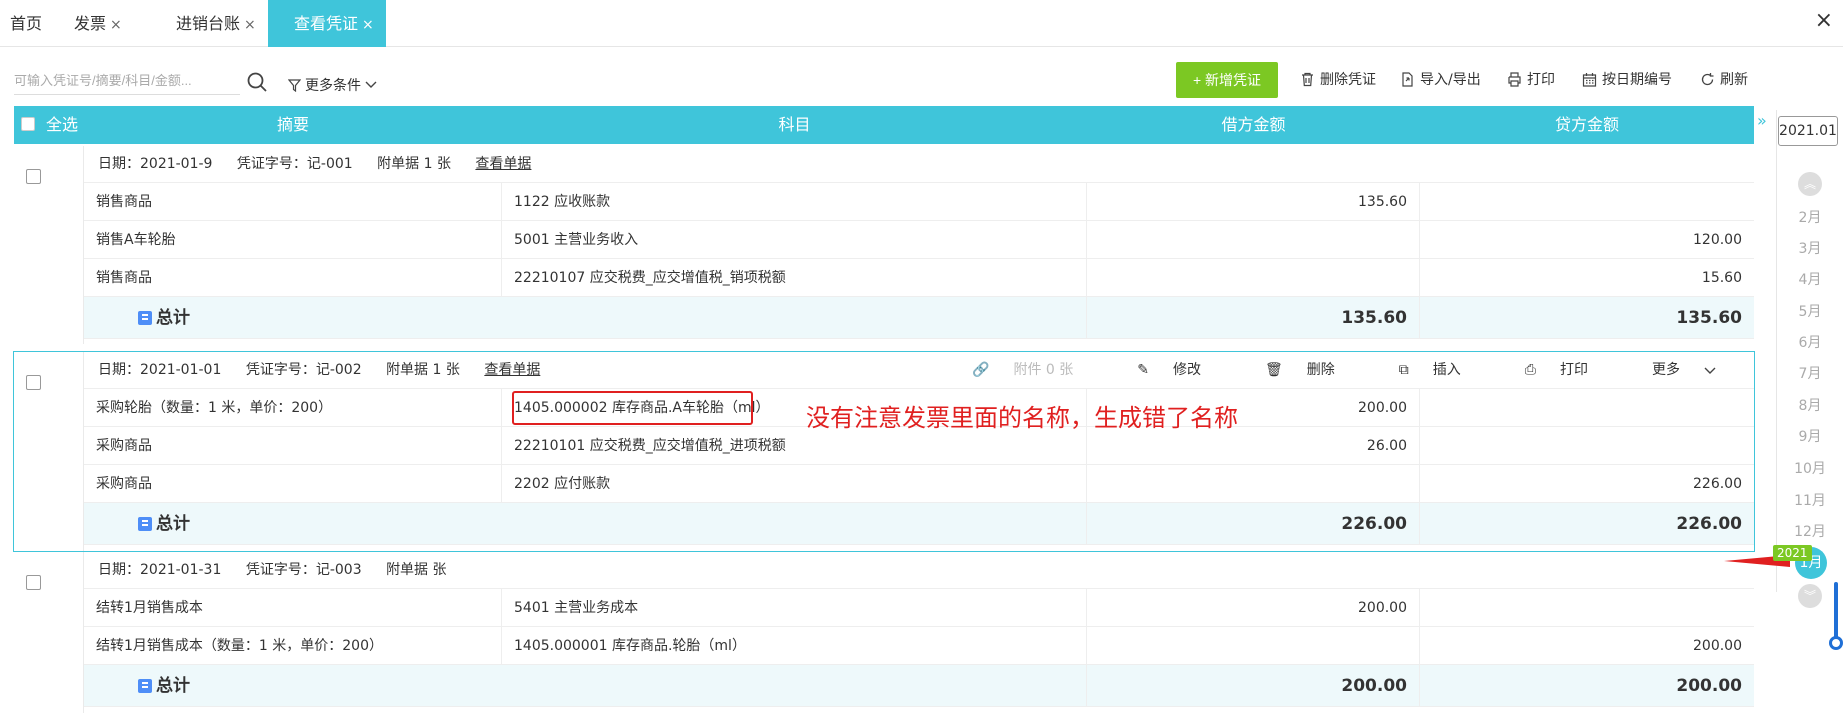  Describe the element at coordinates (1338, 79) in the screenshot. I see `delete-voucher-button: 删除凭证` at that location.